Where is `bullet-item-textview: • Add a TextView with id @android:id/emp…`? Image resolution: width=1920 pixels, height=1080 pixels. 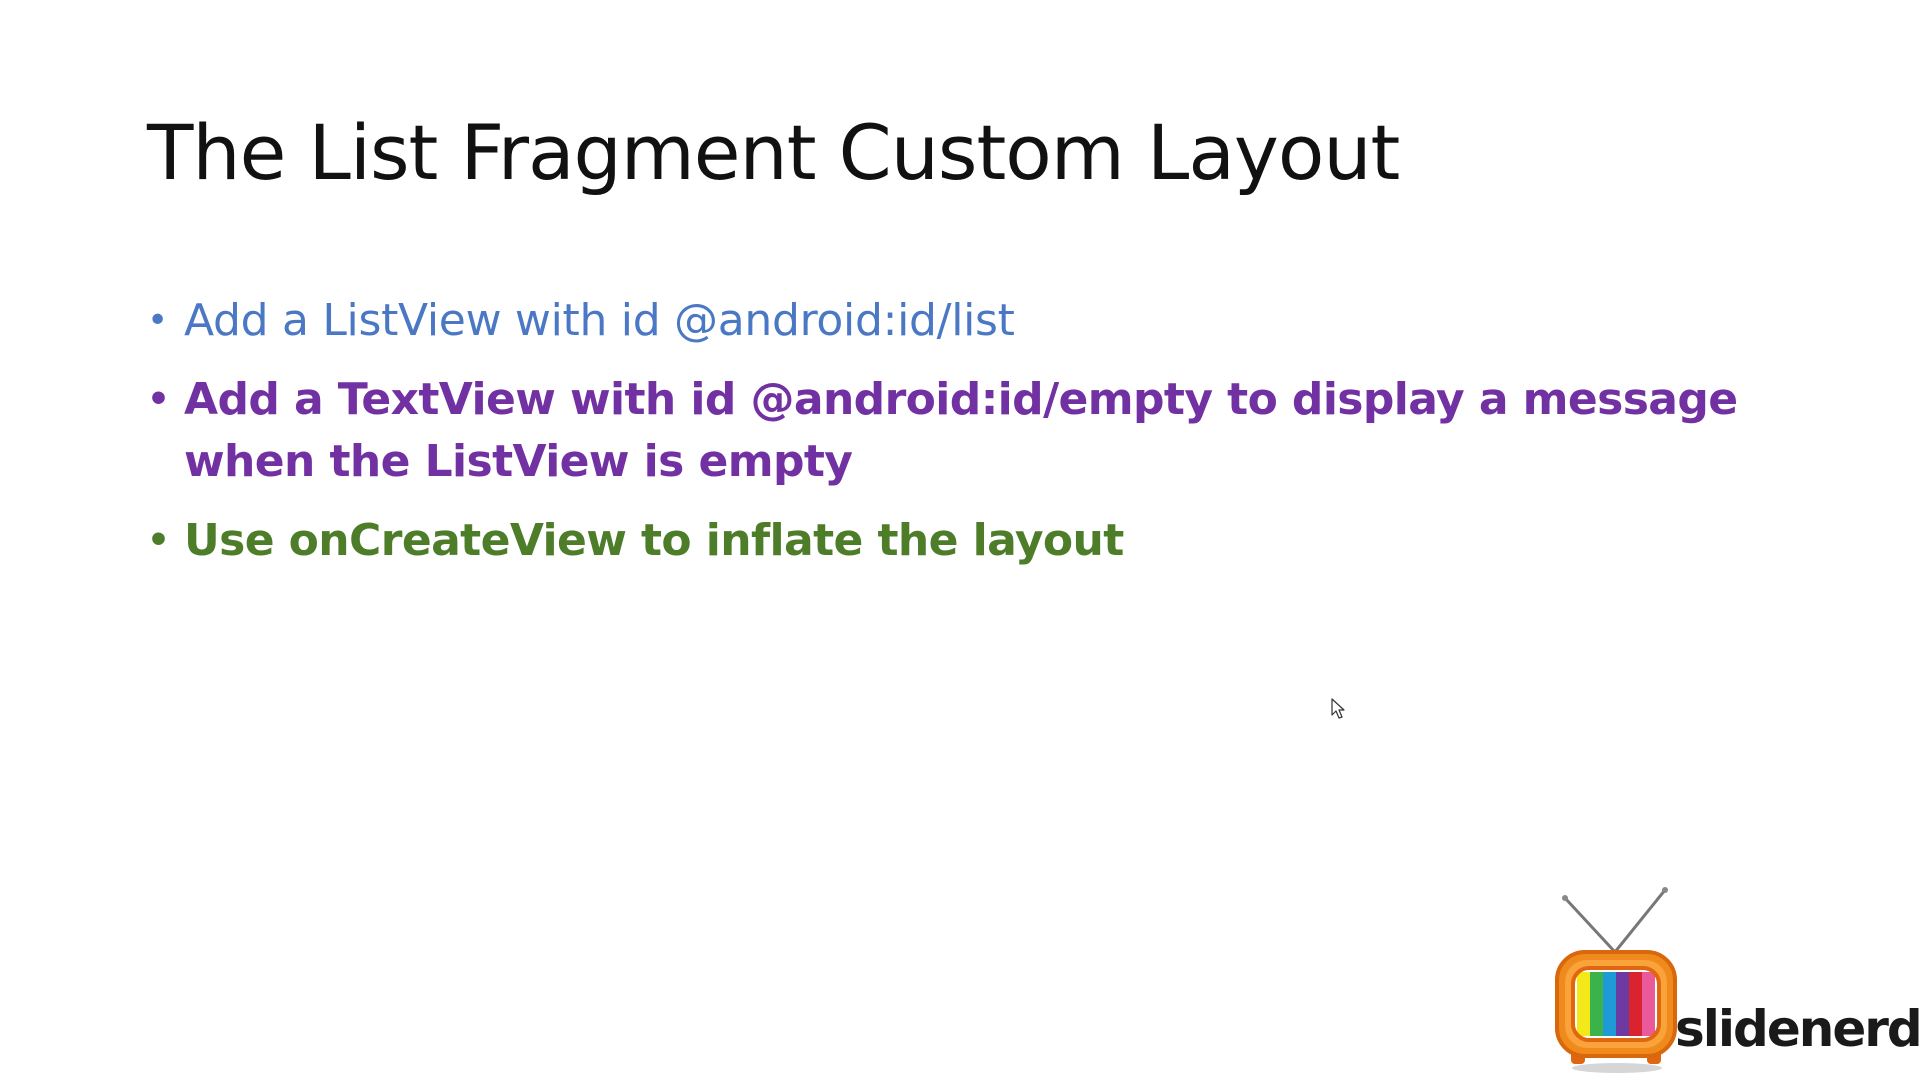 bullet-item-textview: • Add a TextView with id @android:id/emp… is located at coordinates (972, 431).